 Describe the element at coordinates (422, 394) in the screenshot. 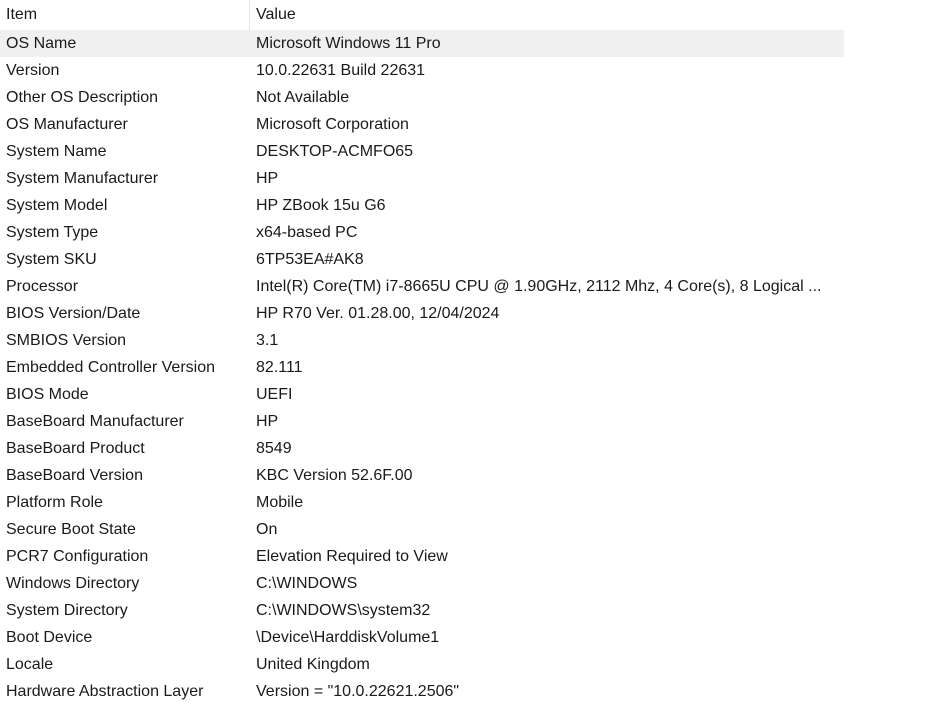

I see `table-row: BIOS Mode UEFI` at that location.